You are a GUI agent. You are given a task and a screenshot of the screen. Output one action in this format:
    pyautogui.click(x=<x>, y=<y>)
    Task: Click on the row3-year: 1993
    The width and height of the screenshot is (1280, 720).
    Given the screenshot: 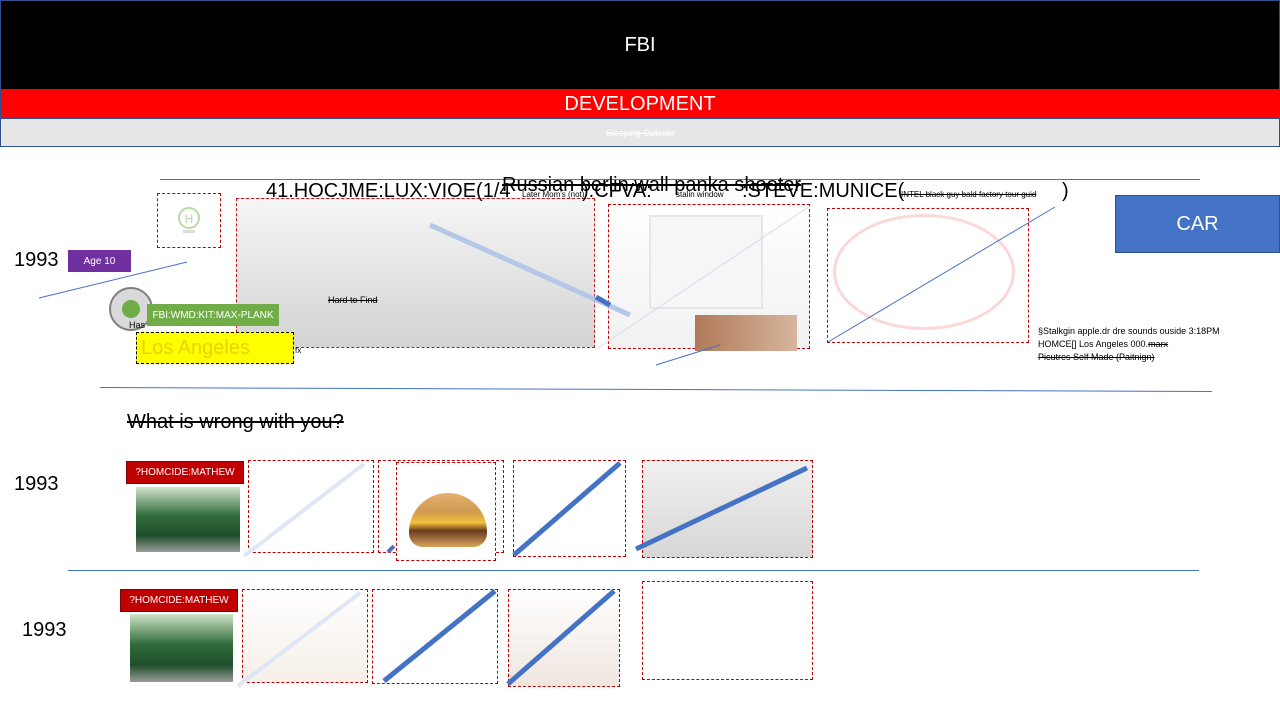 What is the action you would take?
    pyautogui.click(x=44, y=630)
    